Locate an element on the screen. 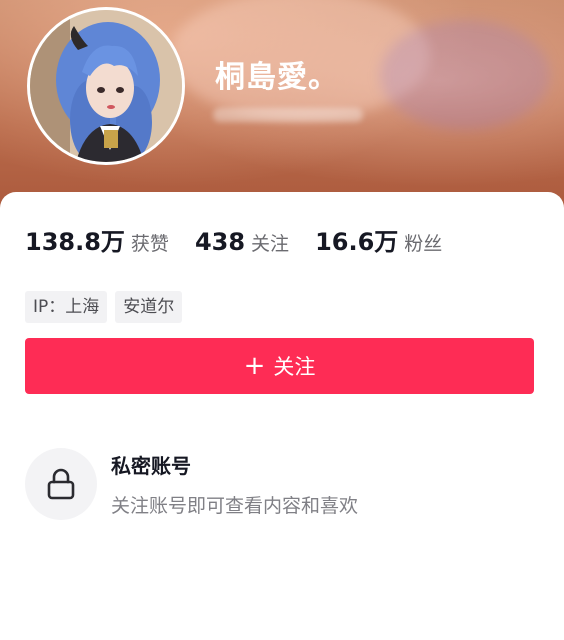 The width and height of the screenshot is (564, 640). private-account-text: 私密账号 关注账号即可查看内容和喜欢 is located at coordinates (234, 484).